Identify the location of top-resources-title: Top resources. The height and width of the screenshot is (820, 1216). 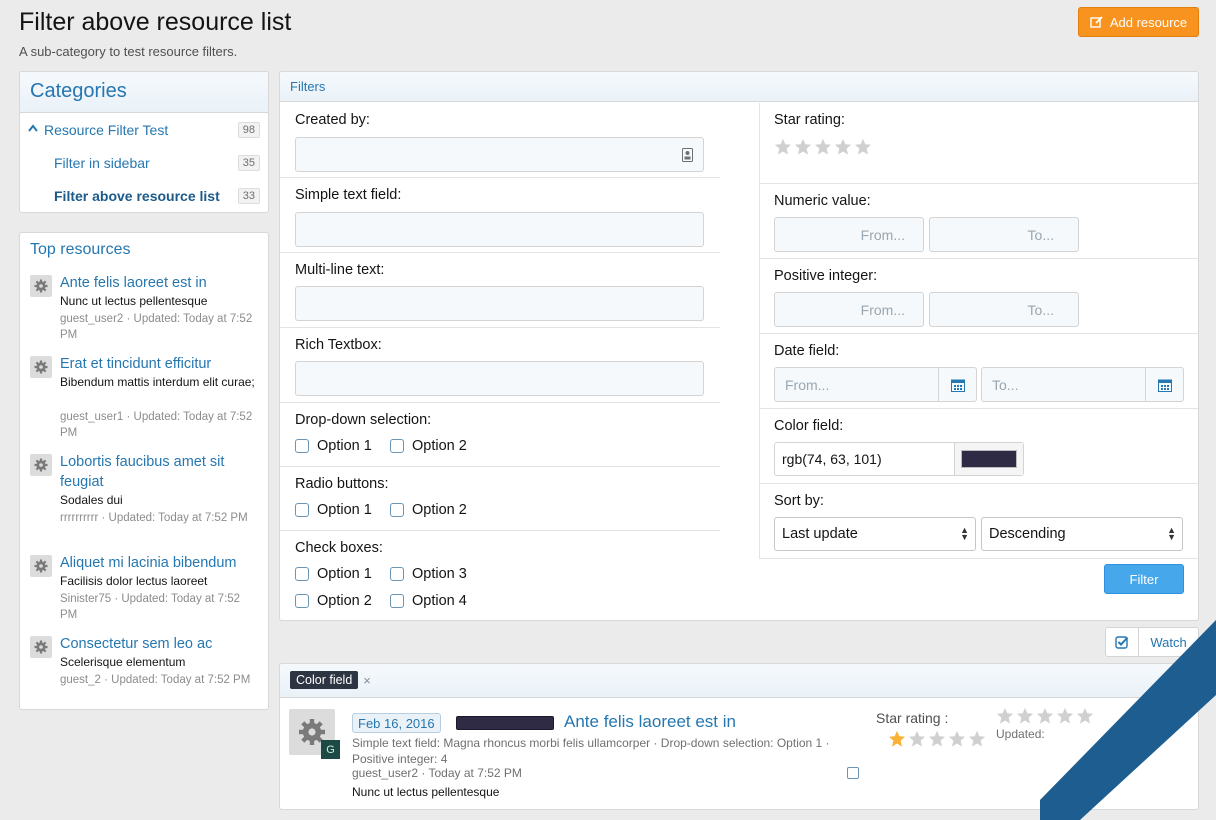
(80, 249).